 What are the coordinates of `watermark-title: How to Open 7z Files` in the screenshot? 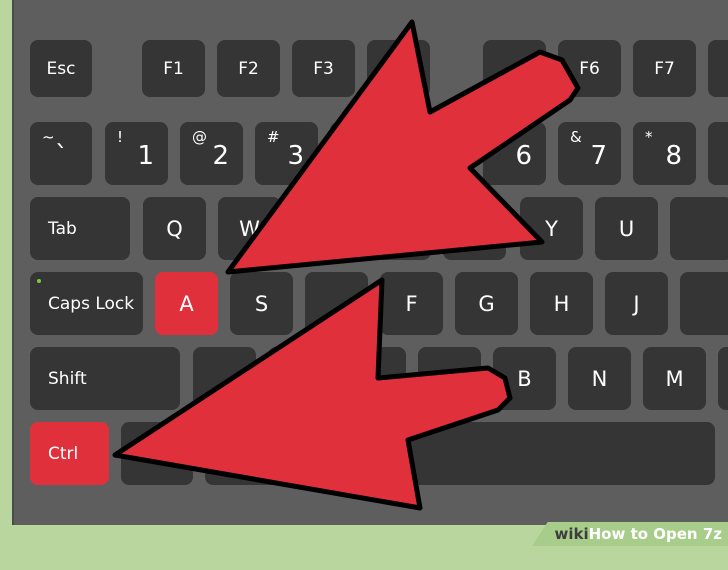 It's located at (655, 546).